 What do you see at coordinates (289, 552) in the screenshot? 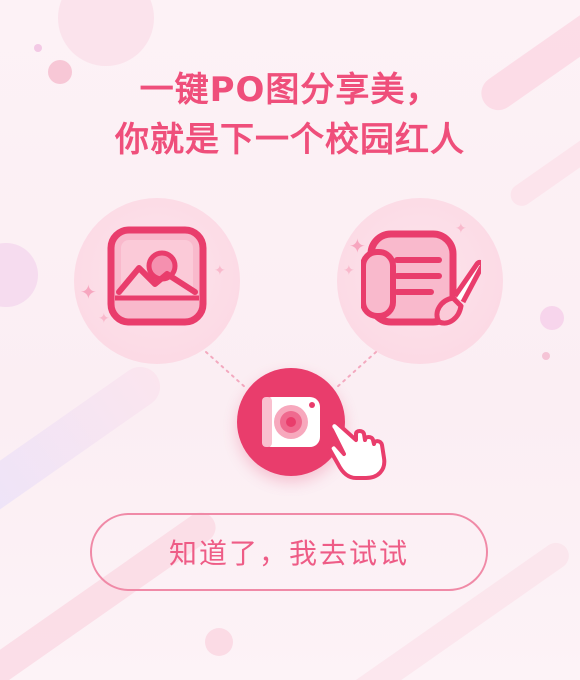
I see `try-it-button: 知道了，我去试试` at bounding box center [289, 552].